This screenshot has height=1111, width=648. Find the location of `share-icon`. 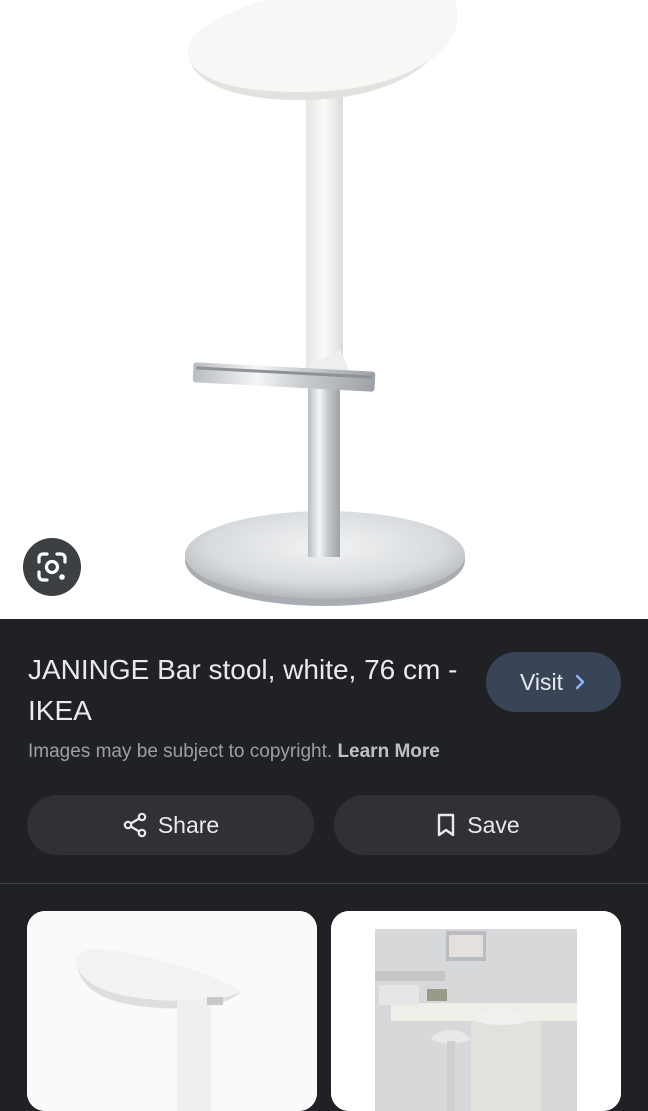

share-icon is located at coordinates (135, 825).